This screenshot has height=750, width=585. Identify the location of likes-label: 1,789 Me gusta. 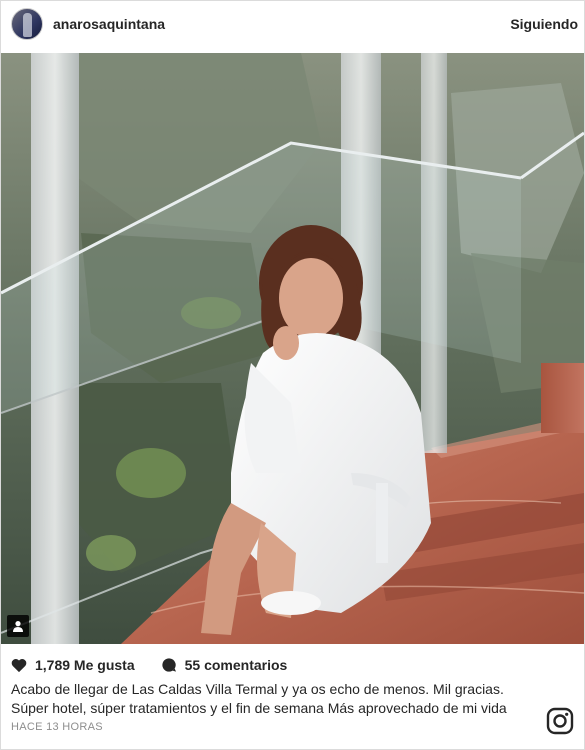
(85, 665).